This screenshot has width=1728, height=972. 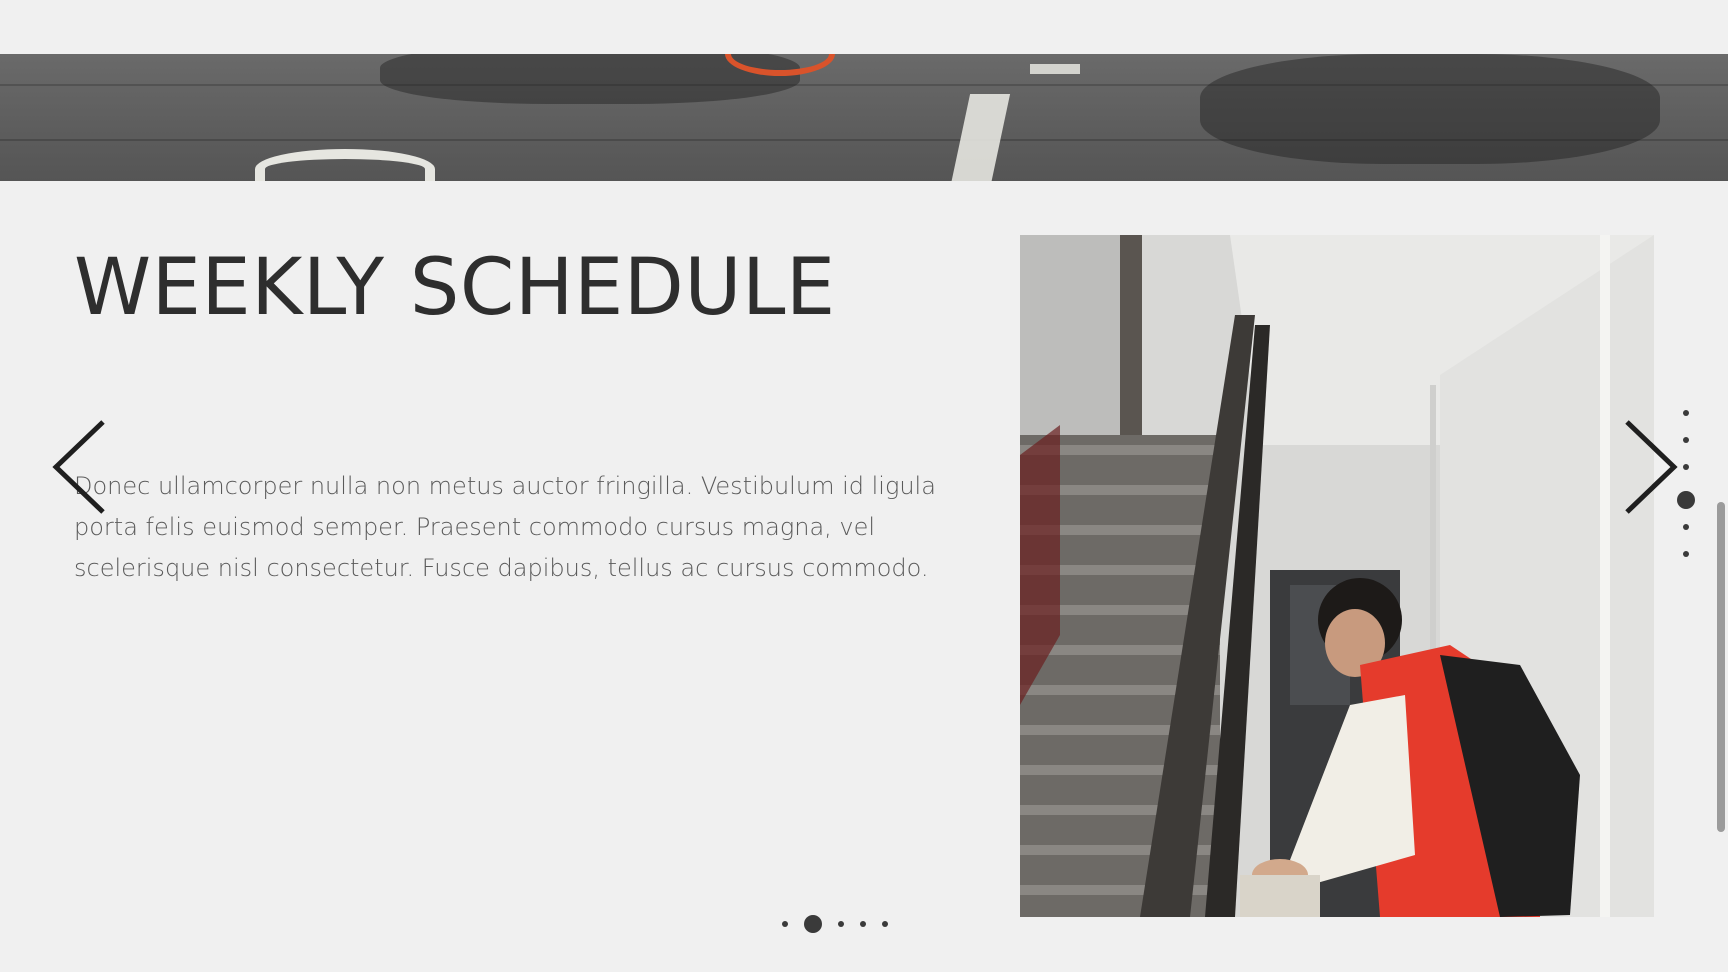 What do you see at coordinates (864, 117) in the screenshot?
I see `hero-image-strip` at bounding box center [864, 117].